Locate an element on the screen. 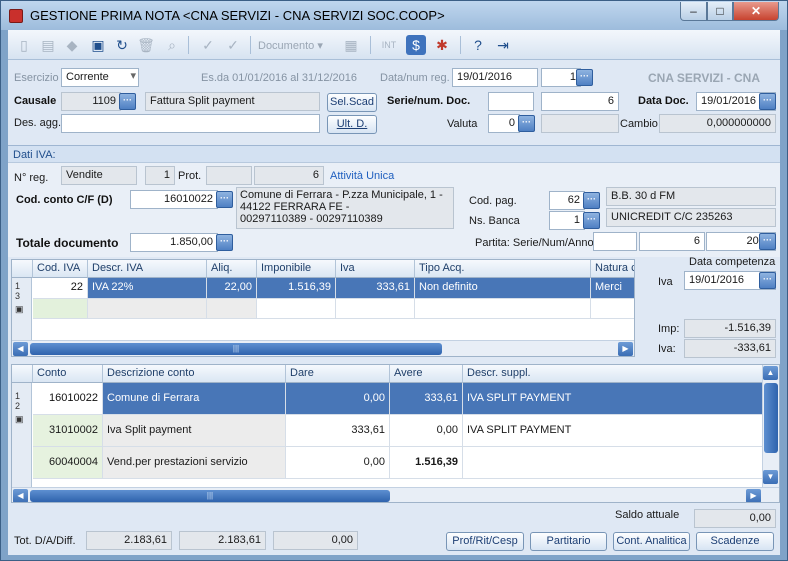 This screenshot has height=561, width=788. scroll-up-icon: ▲ is located at coordinates (770, 373).